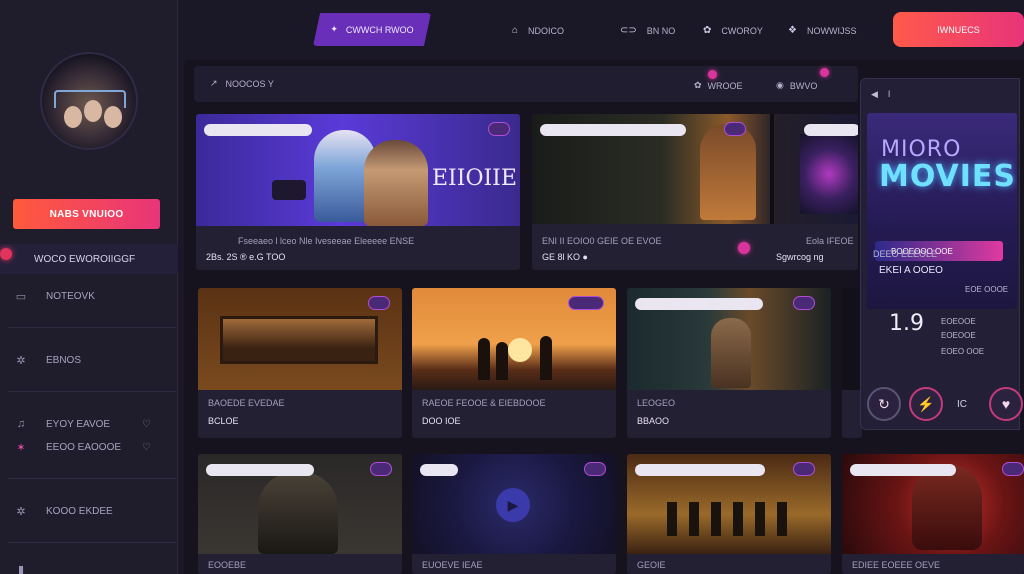  I want to click on panel-small-text: EOE OOOE, so click(987, 289).